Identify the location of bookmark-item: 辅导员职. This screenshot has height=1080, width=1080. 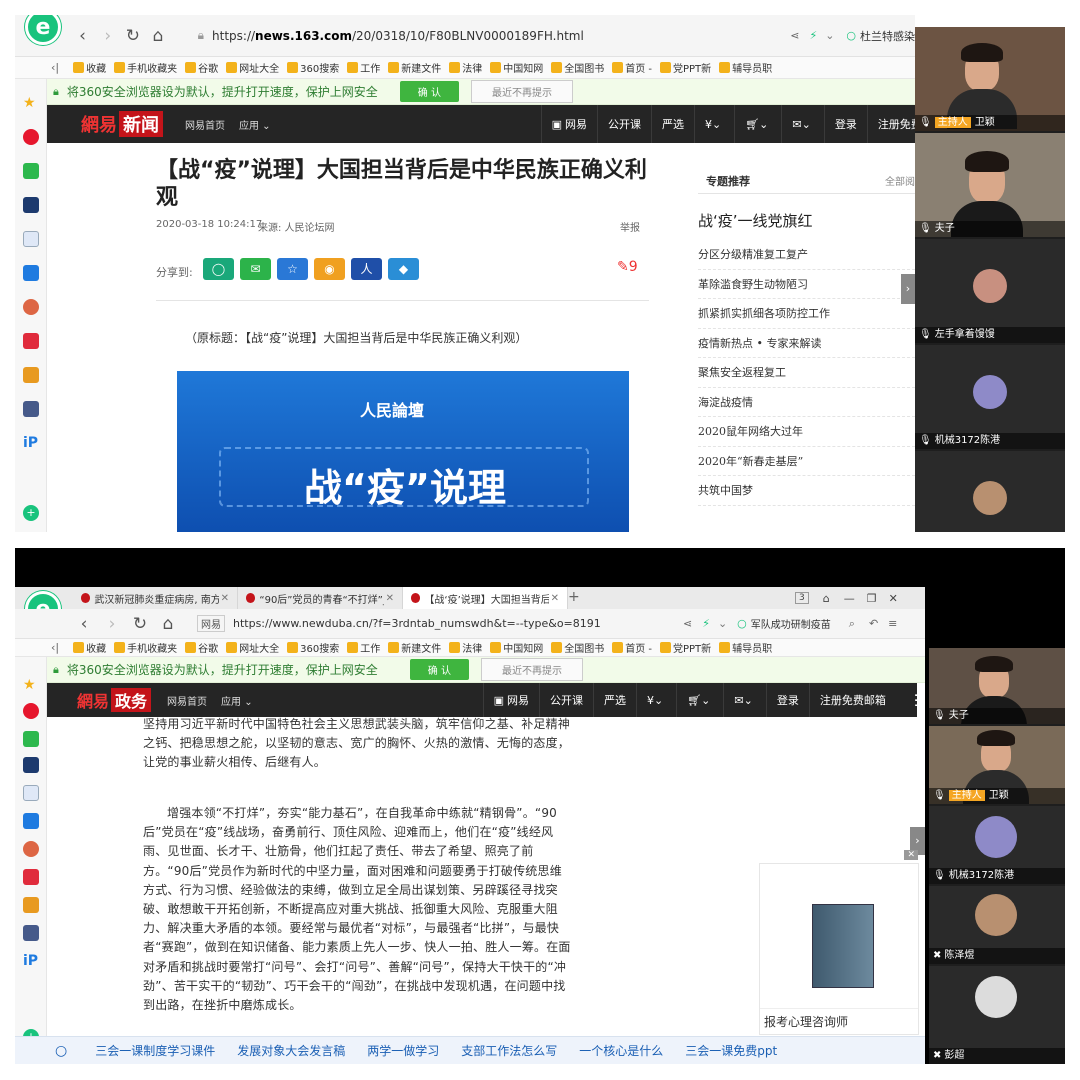
(745, 67).